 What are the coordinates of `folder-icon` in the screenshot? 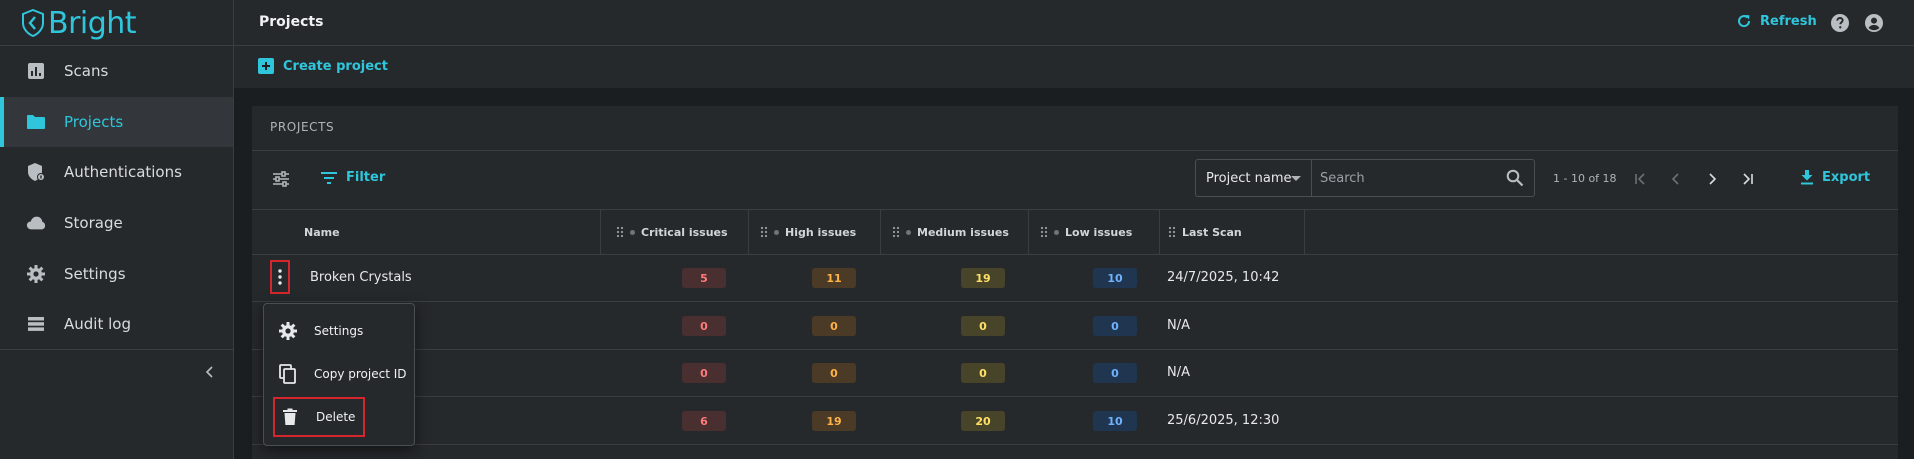 It's located at (36, 122).